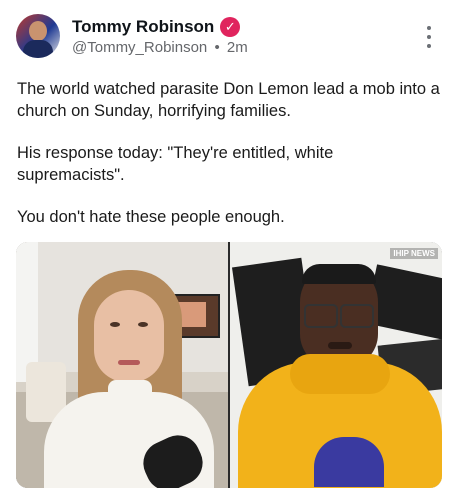 This screenshot has width=459, height=500. Describe the element at coordinates (139, 47) in the screenshot. I see `author-handle: @Tommy_Robinson` at that location.